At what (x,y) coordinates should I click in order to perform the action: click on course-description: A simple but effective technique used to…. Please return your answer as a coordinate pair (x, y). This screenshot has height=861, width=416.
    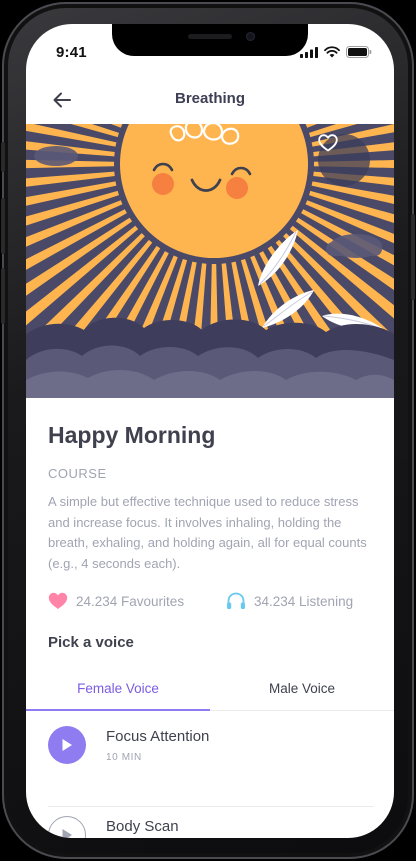
    Looking at the image, I should click on (207, 532).